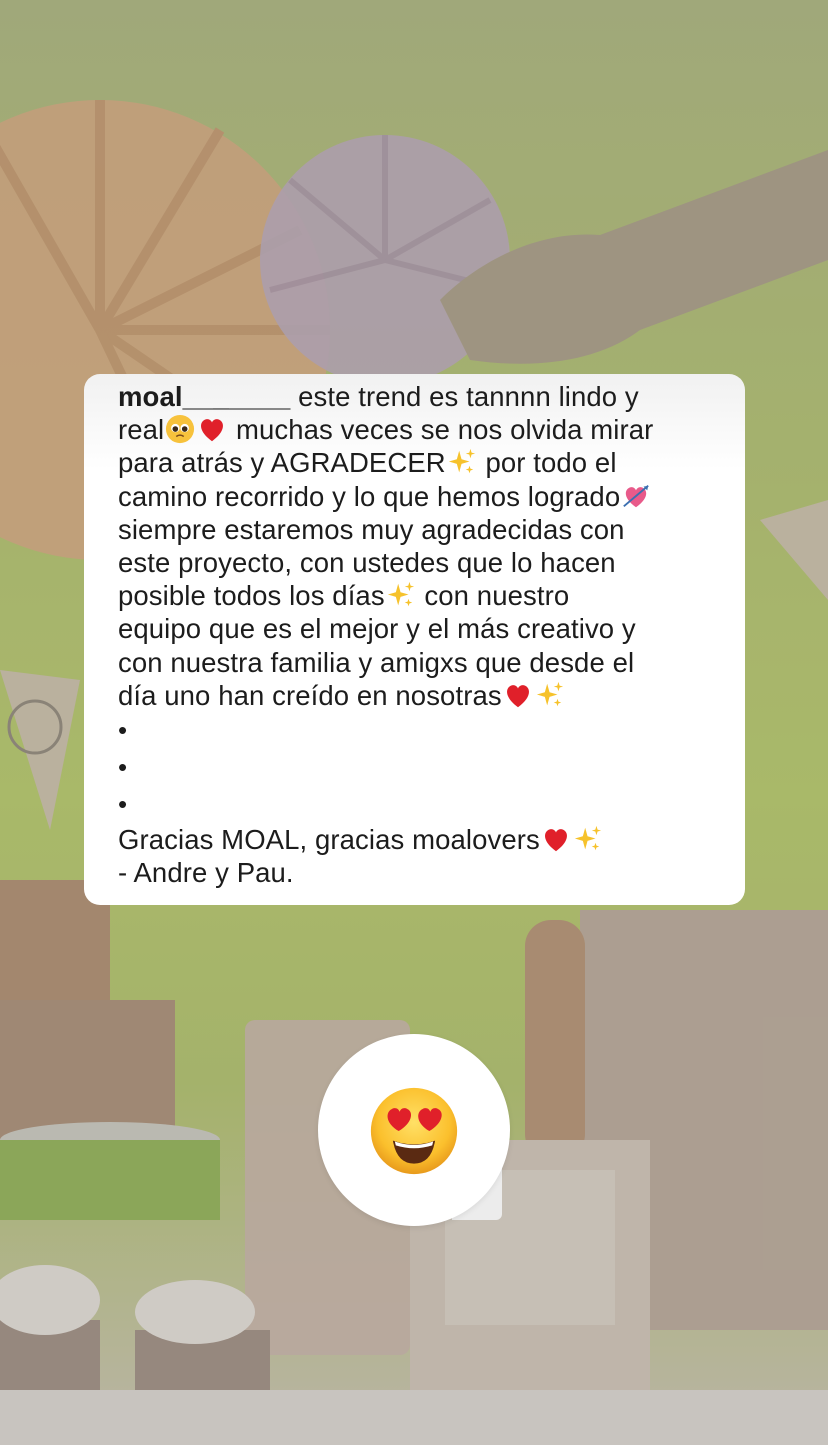 This screenshot has width=828, height=1445. I want to click on comment-text: siempre estaremos muy agradecidas con, so click(371, 529).